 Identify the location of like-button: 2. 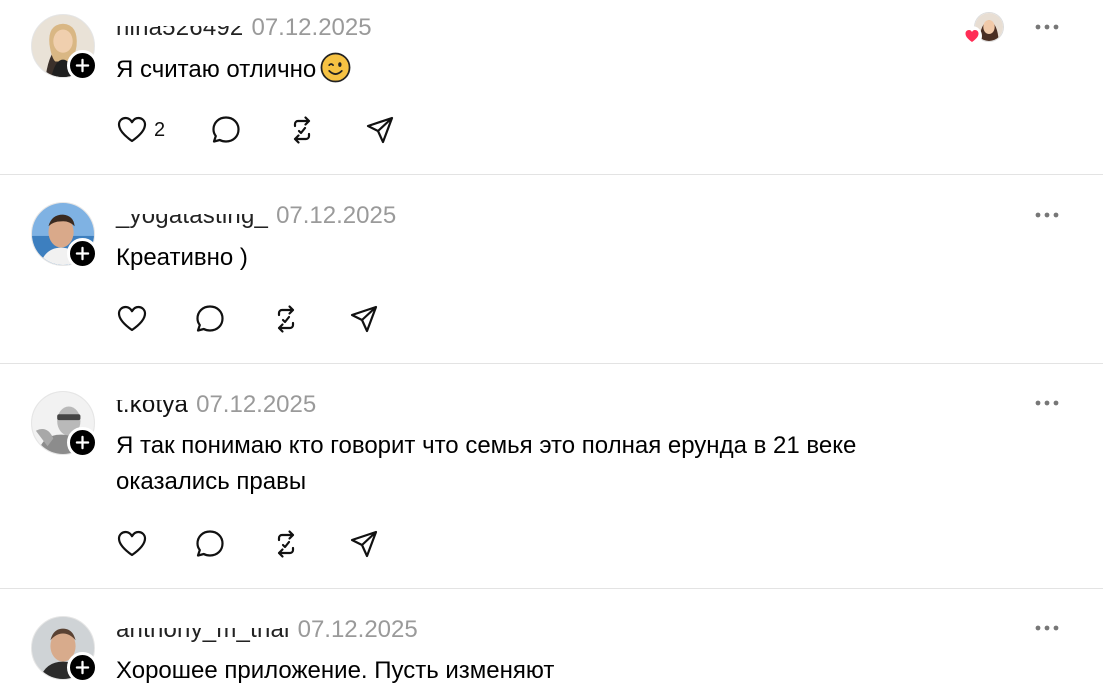
(140, 130).